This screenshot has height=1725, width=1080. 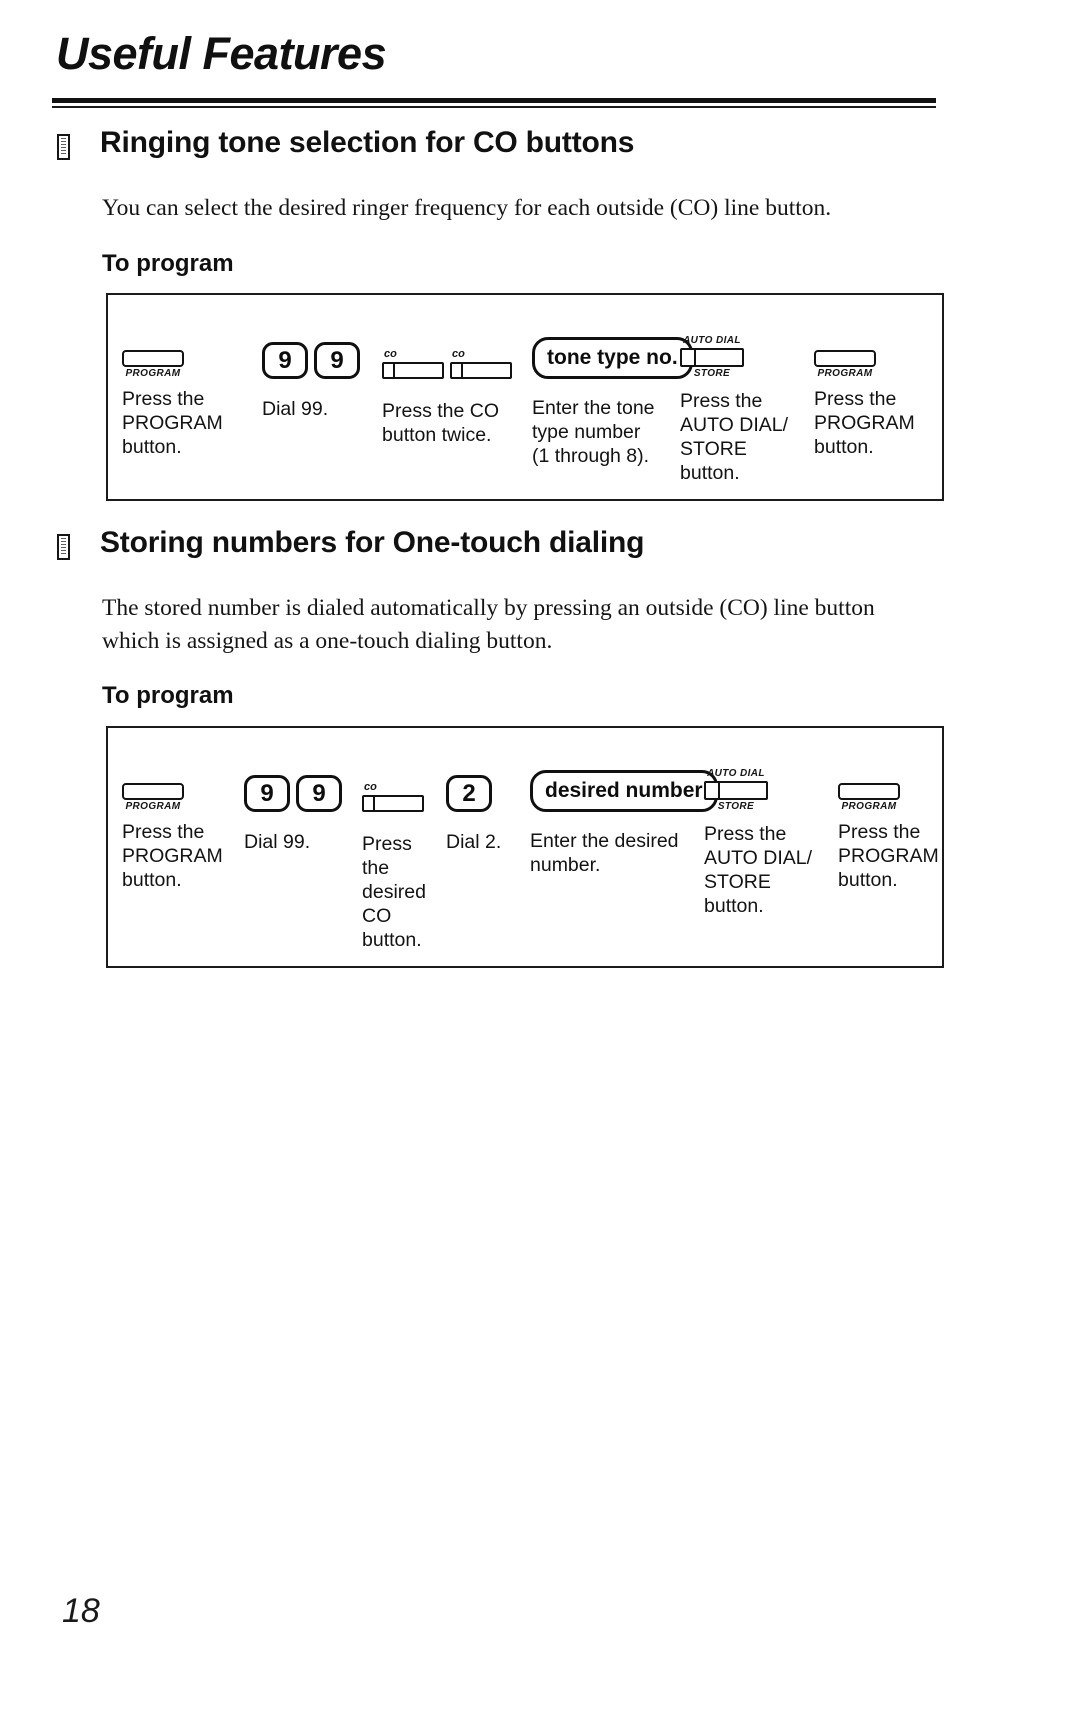 What do you see at coordinates (494, 100) in the screenshot?
I see `divider-thick-line` at bounding box center [494, 100].